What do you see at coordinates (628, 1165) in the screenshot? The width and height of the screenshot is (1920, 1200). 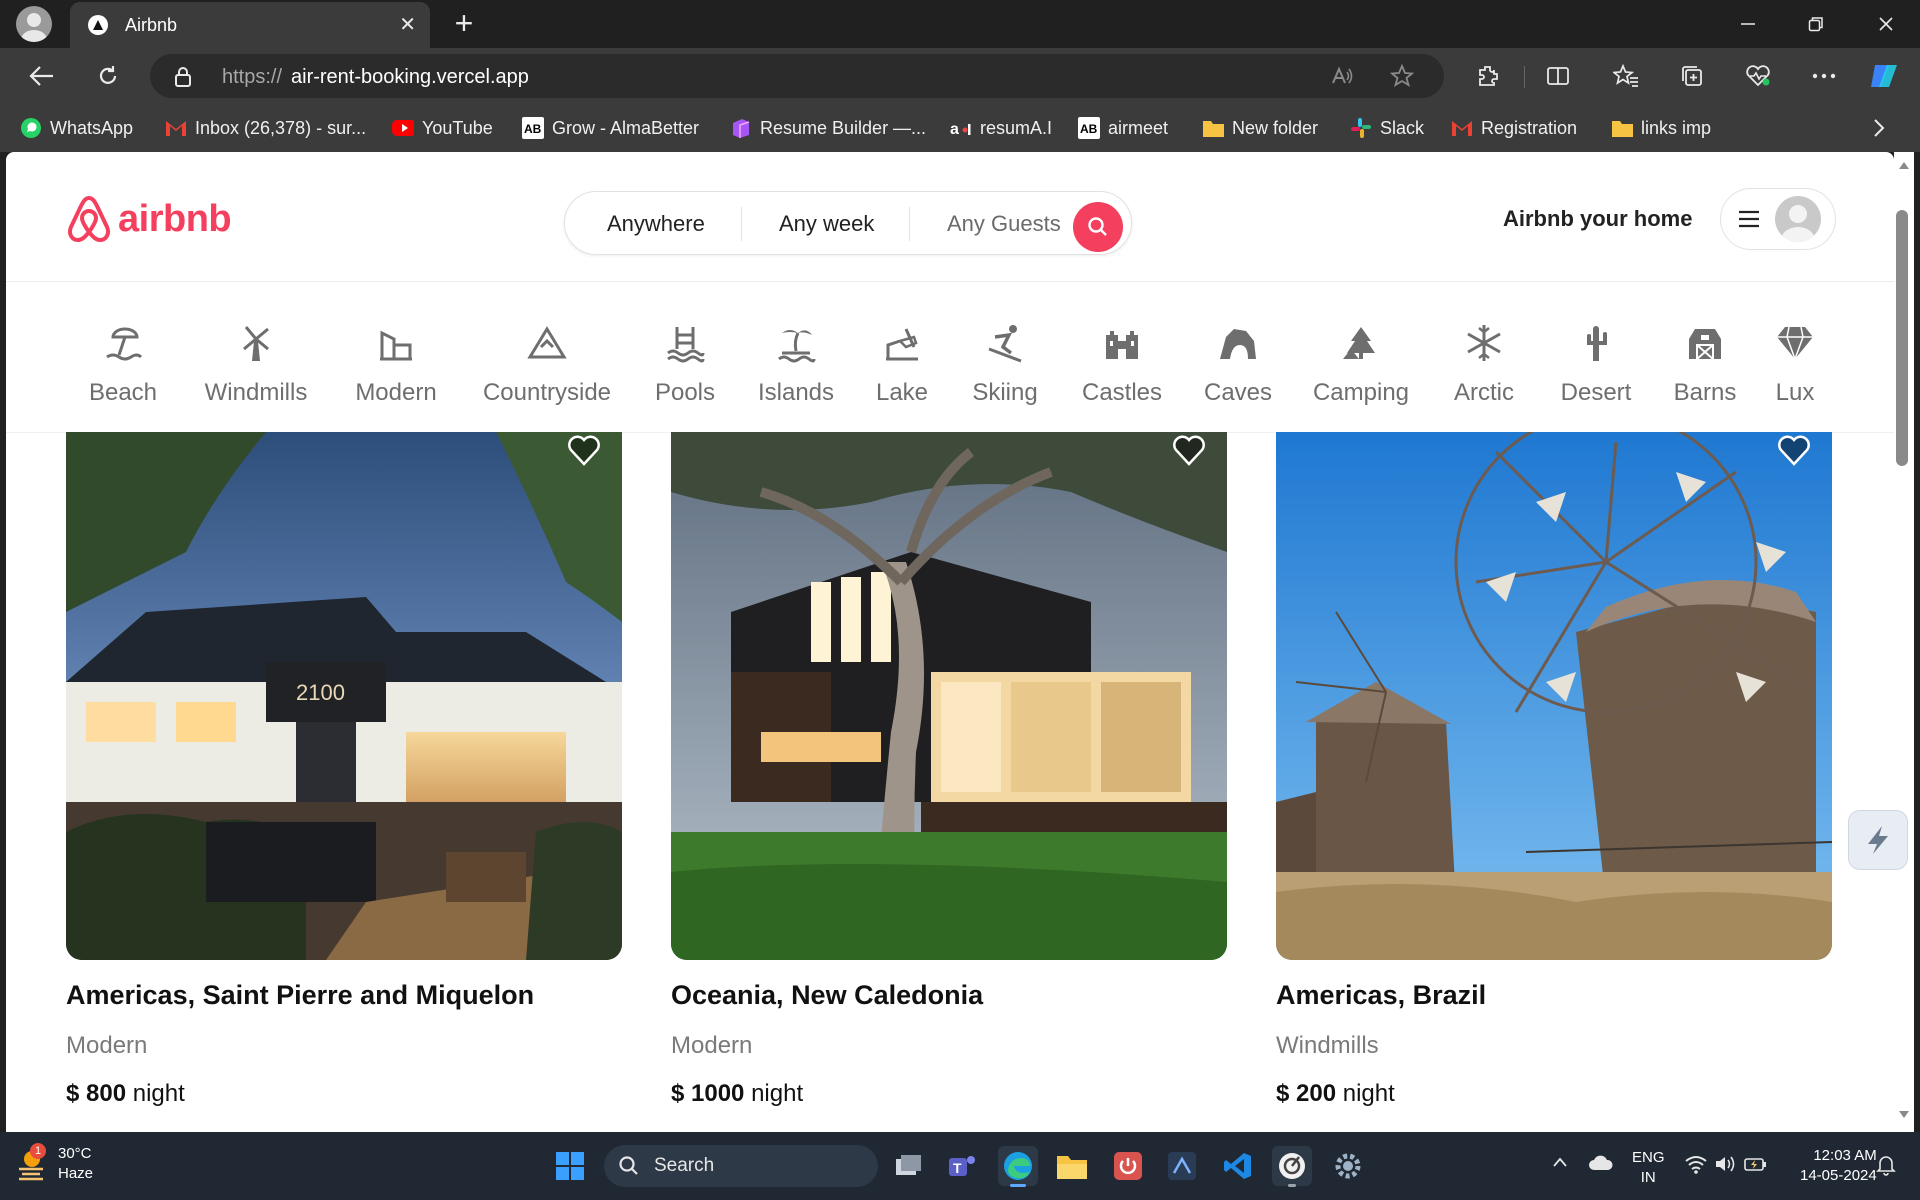 I see `search-icon` at bounding box center [628, 1165].